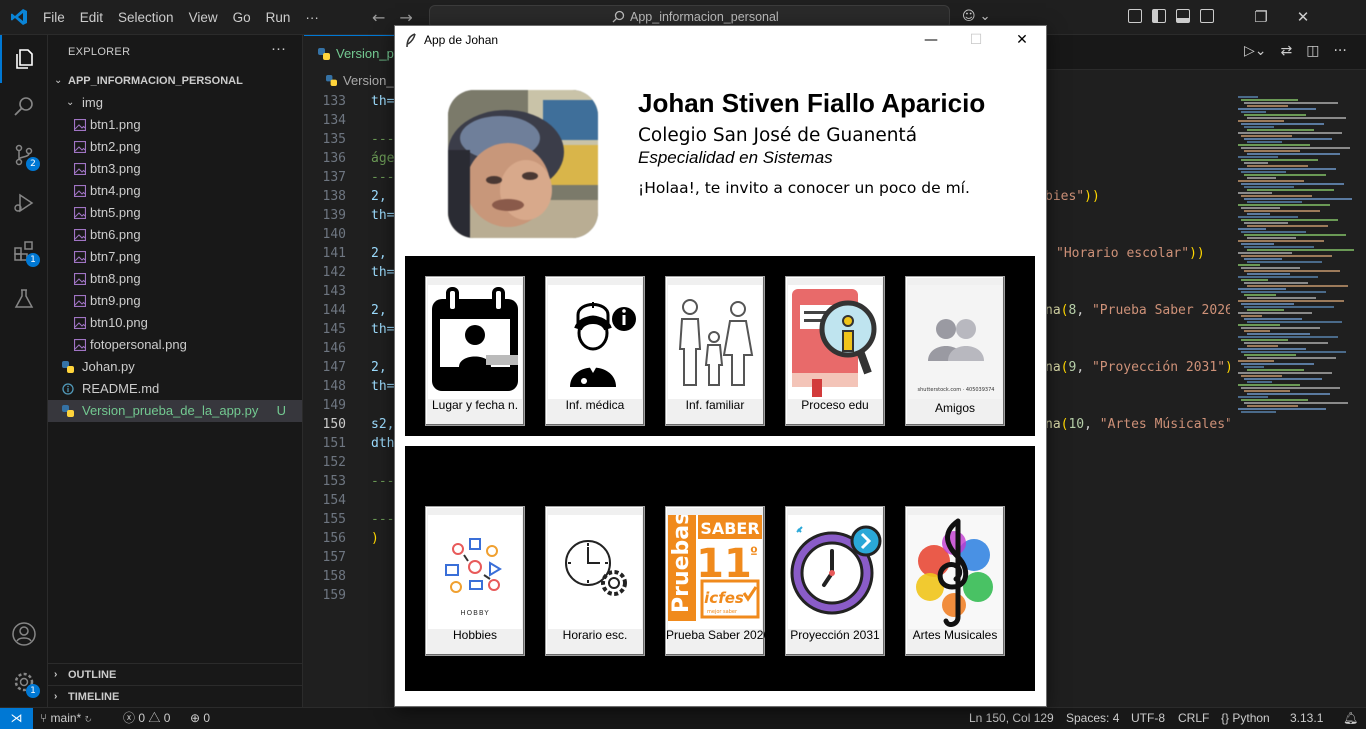  I want to click on run-debug-activity, so click(24, 203).